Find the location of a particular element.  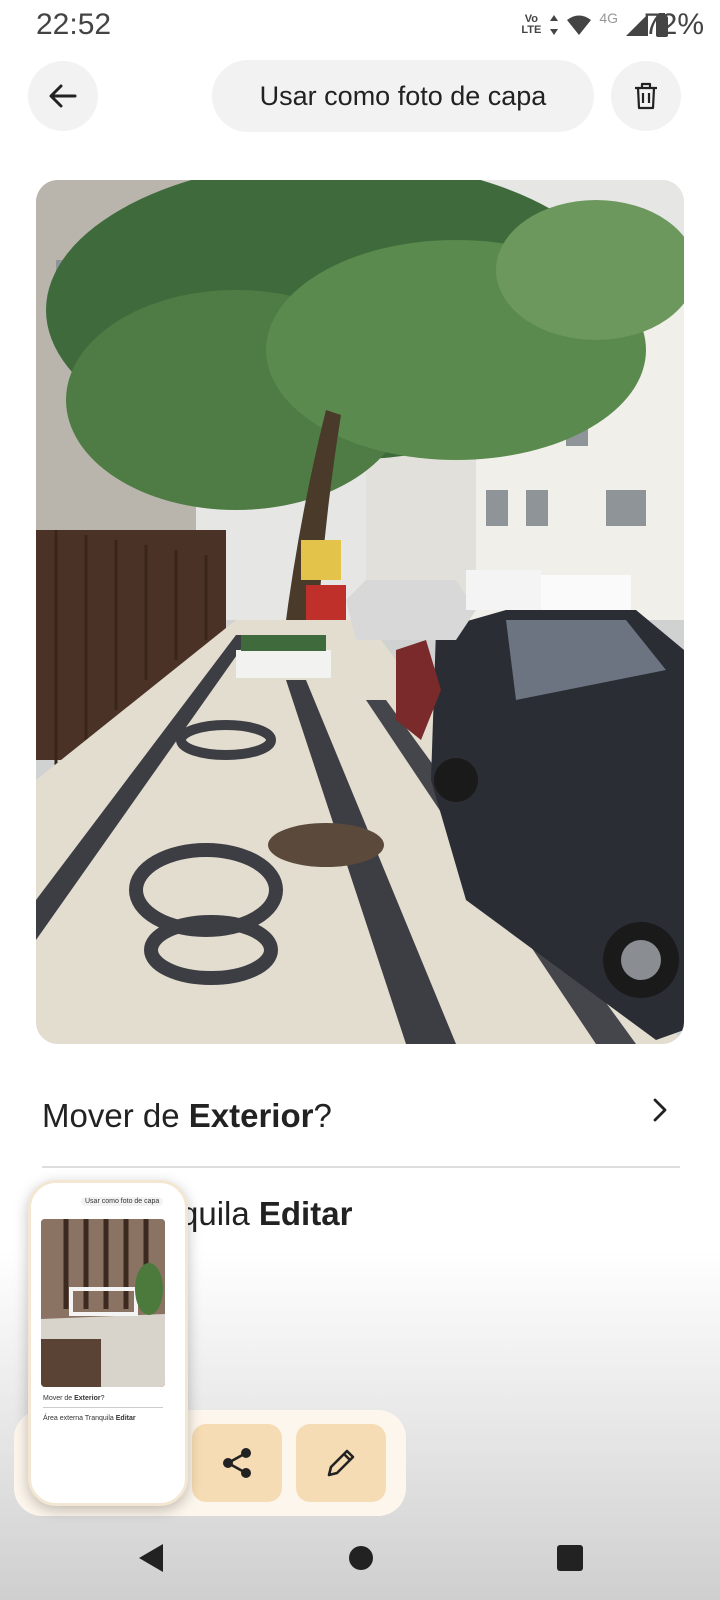

share-icon is located at coordinates (237, 1463).